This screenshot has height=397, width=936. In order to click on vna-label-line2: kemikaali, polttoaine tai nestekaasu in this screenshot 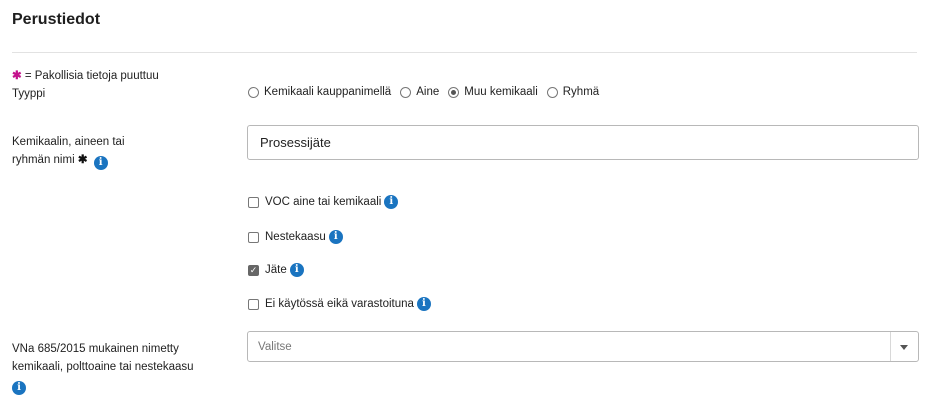, I will do `click(103, 367)`.